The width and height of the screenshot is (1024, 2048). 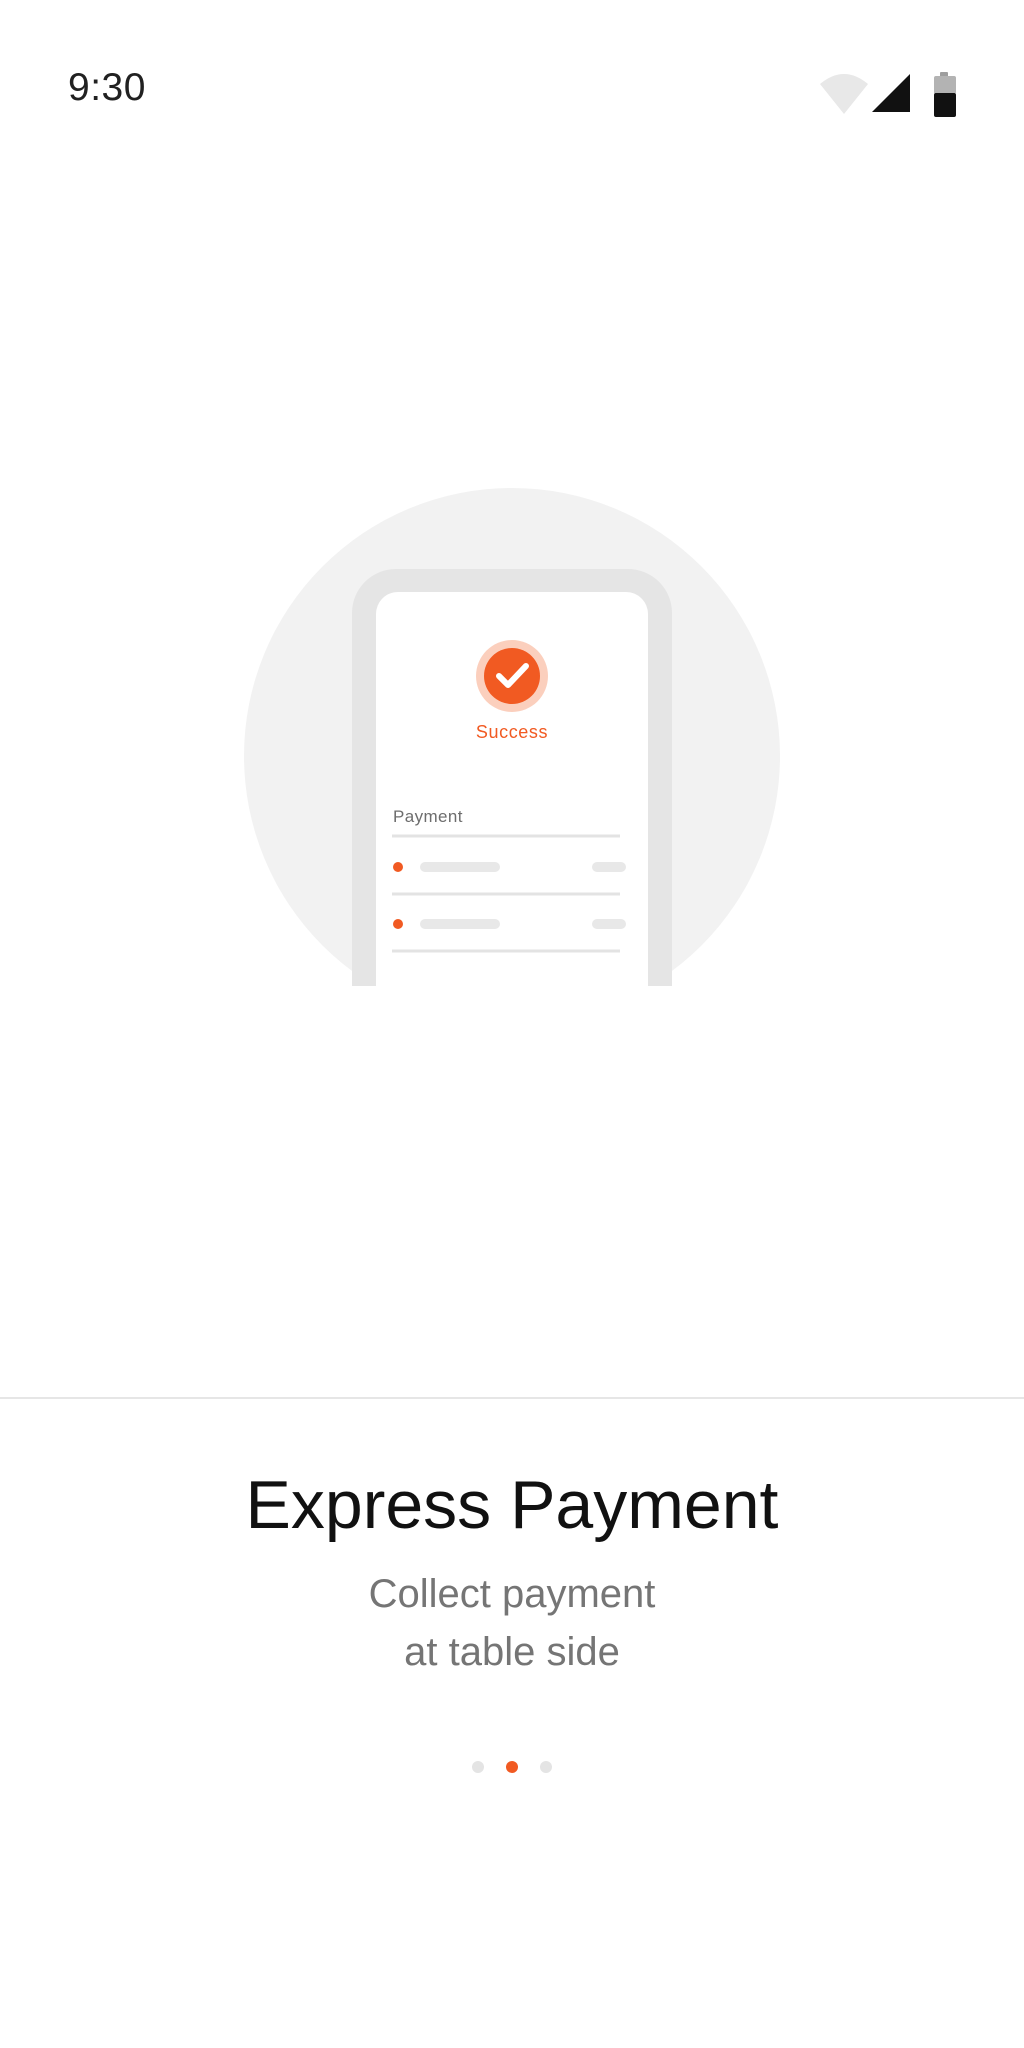 I want to click on page-indicator, so click(x=512, y=1768).